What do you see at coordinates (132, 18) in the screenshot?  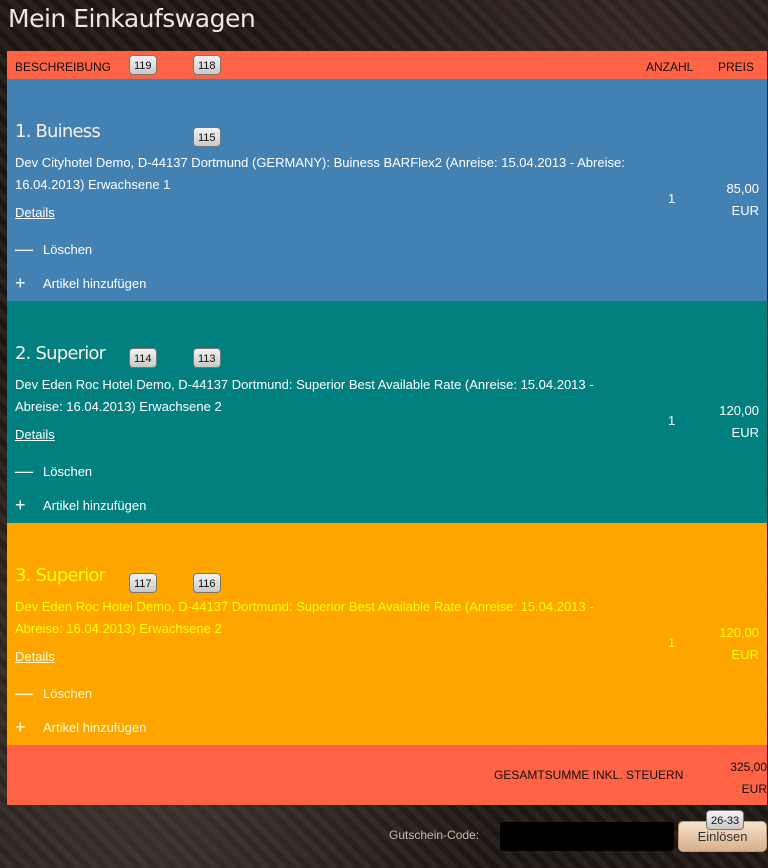 I see `page-title: Mein Einkaufswagen` at bounding box center [132, 18].